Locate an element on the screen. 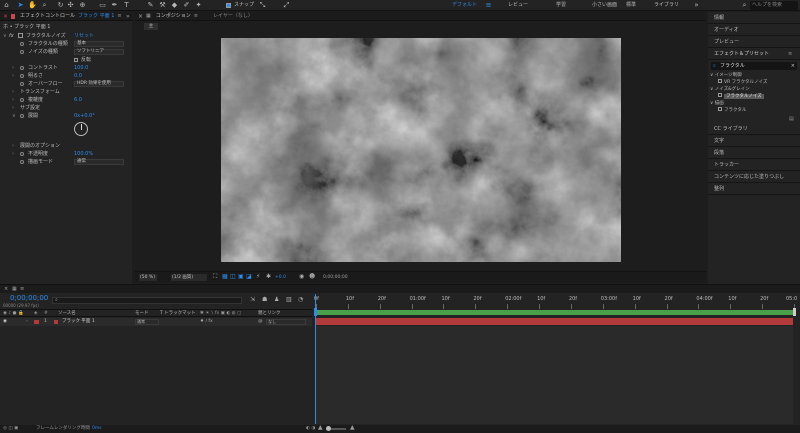  region-interest-icon: ◪ is located at coordinates (249, 276).